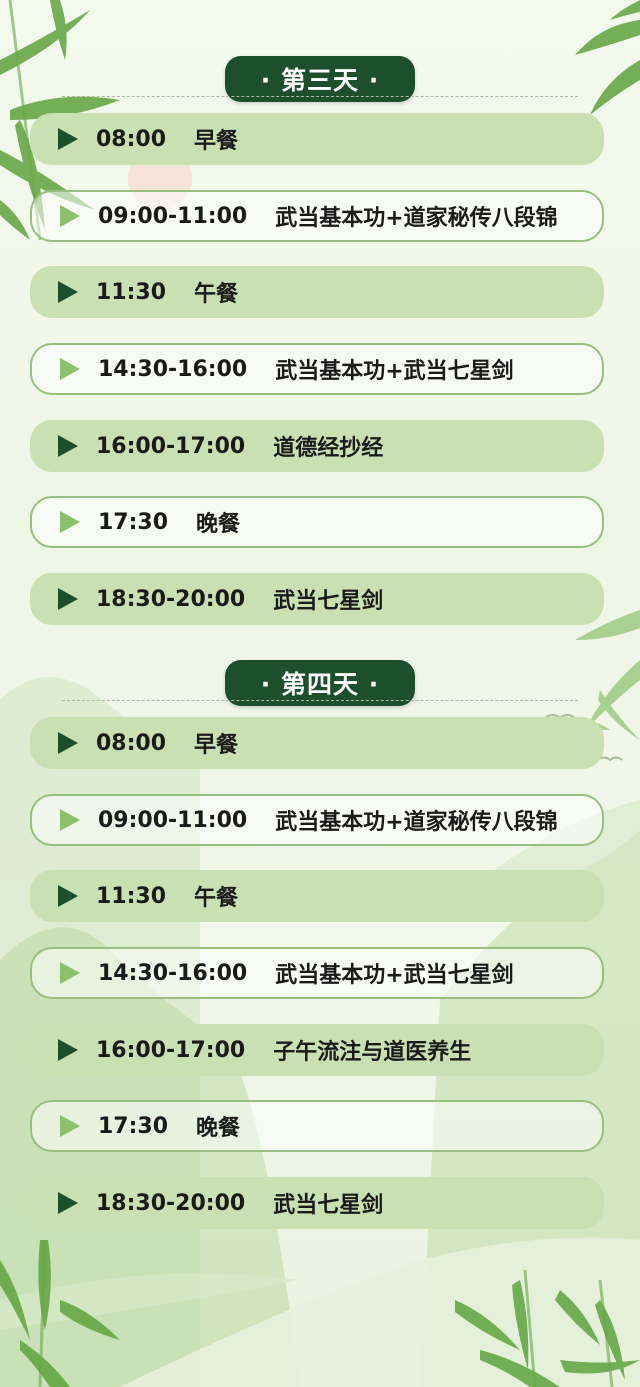  I want to click on row-activity: 道德经抄经, so click(328, 448).